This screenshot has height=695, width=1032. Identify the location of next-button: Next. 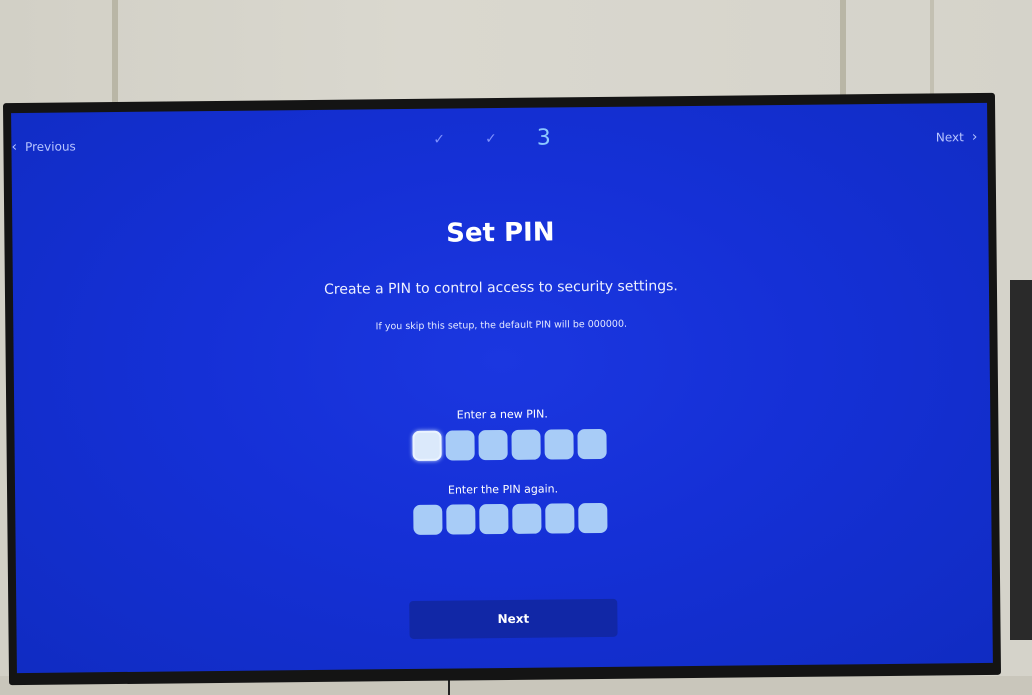
(513, 618).